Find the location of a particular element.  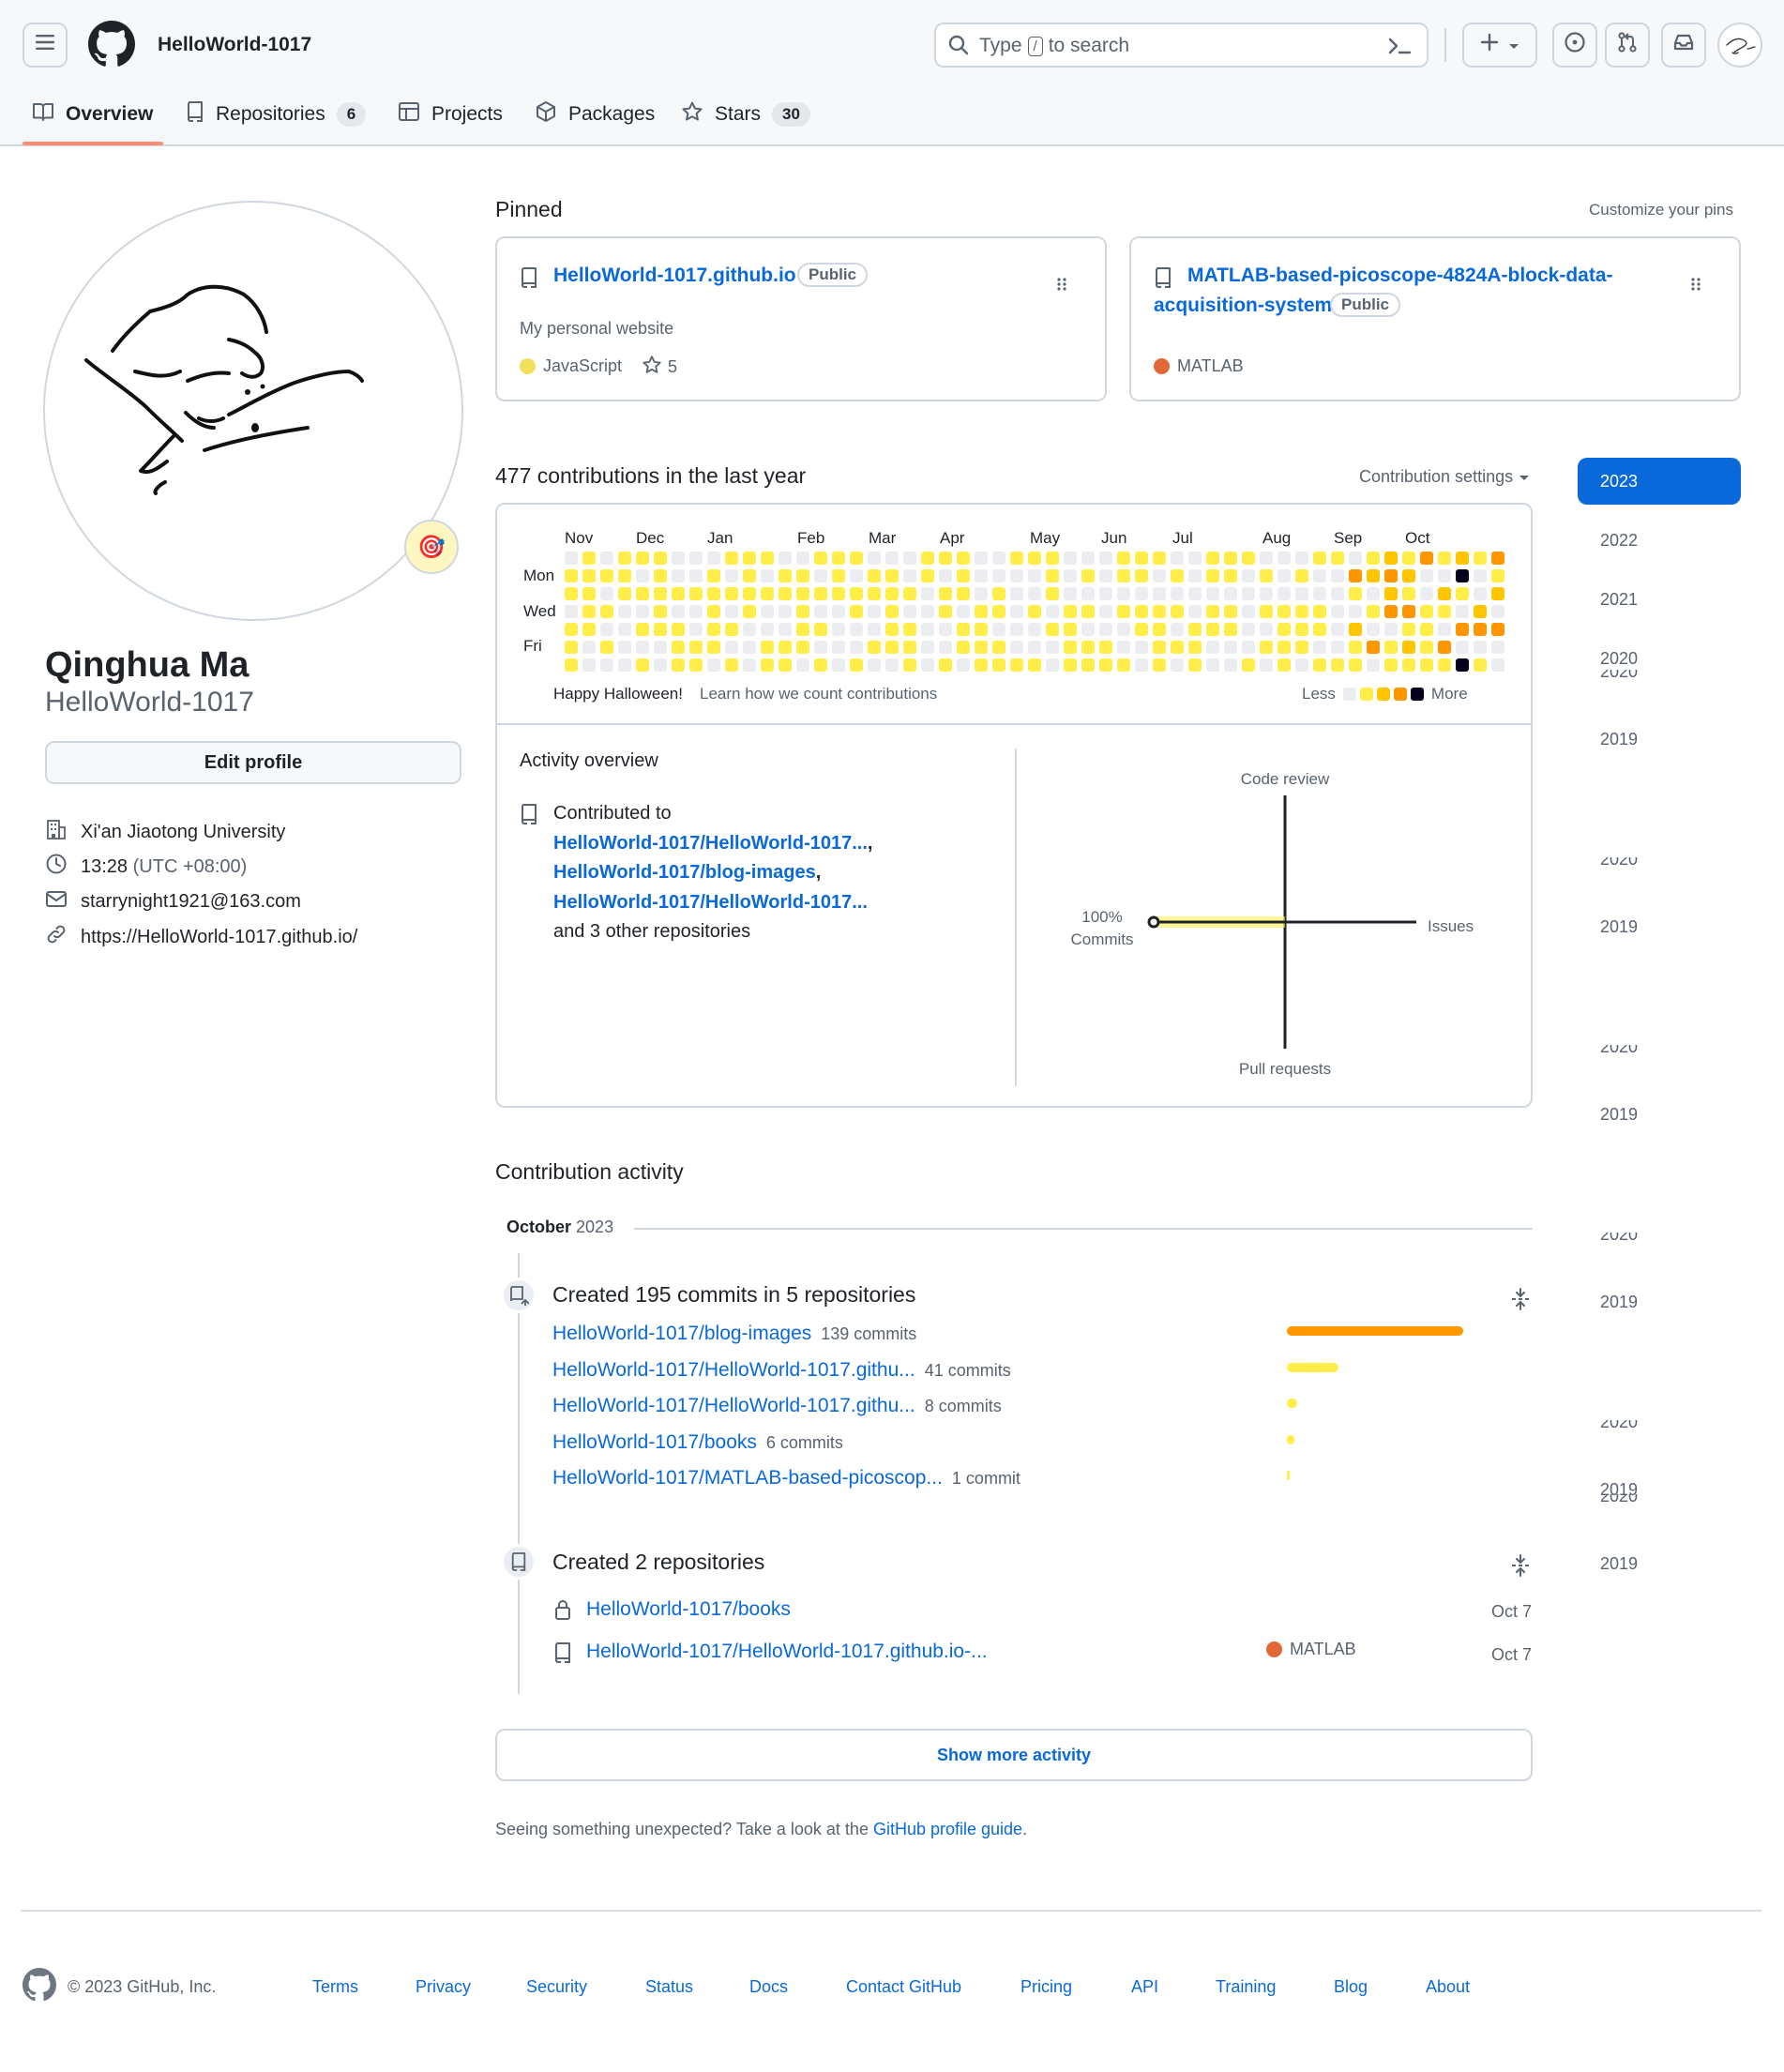

search-input: Type / to search is located at coordinates (1181, 45).